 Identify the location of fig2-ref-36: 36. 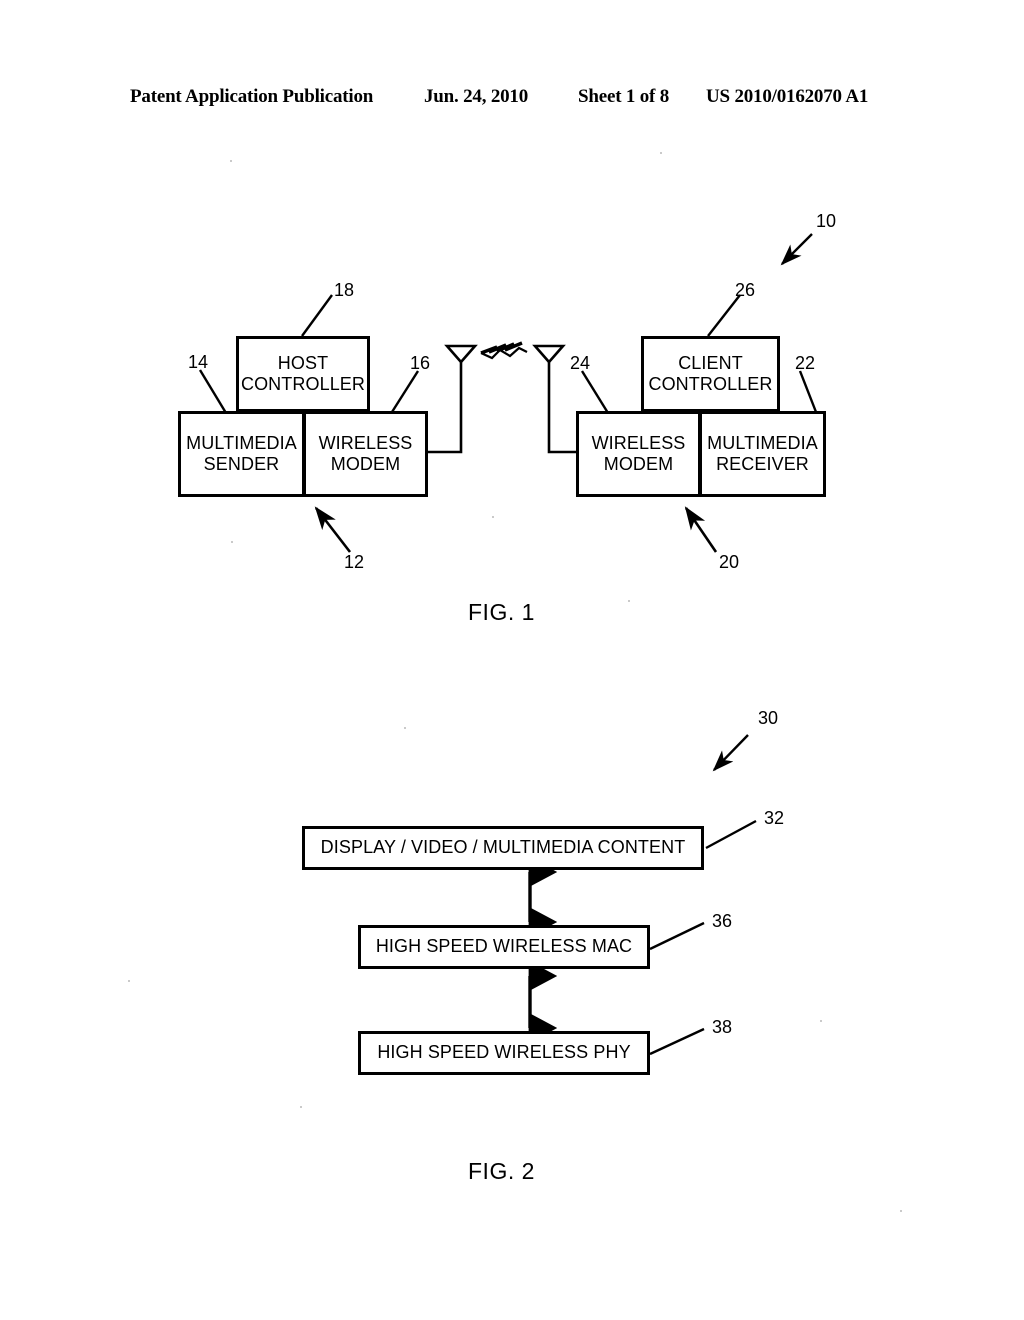
(722, 921).